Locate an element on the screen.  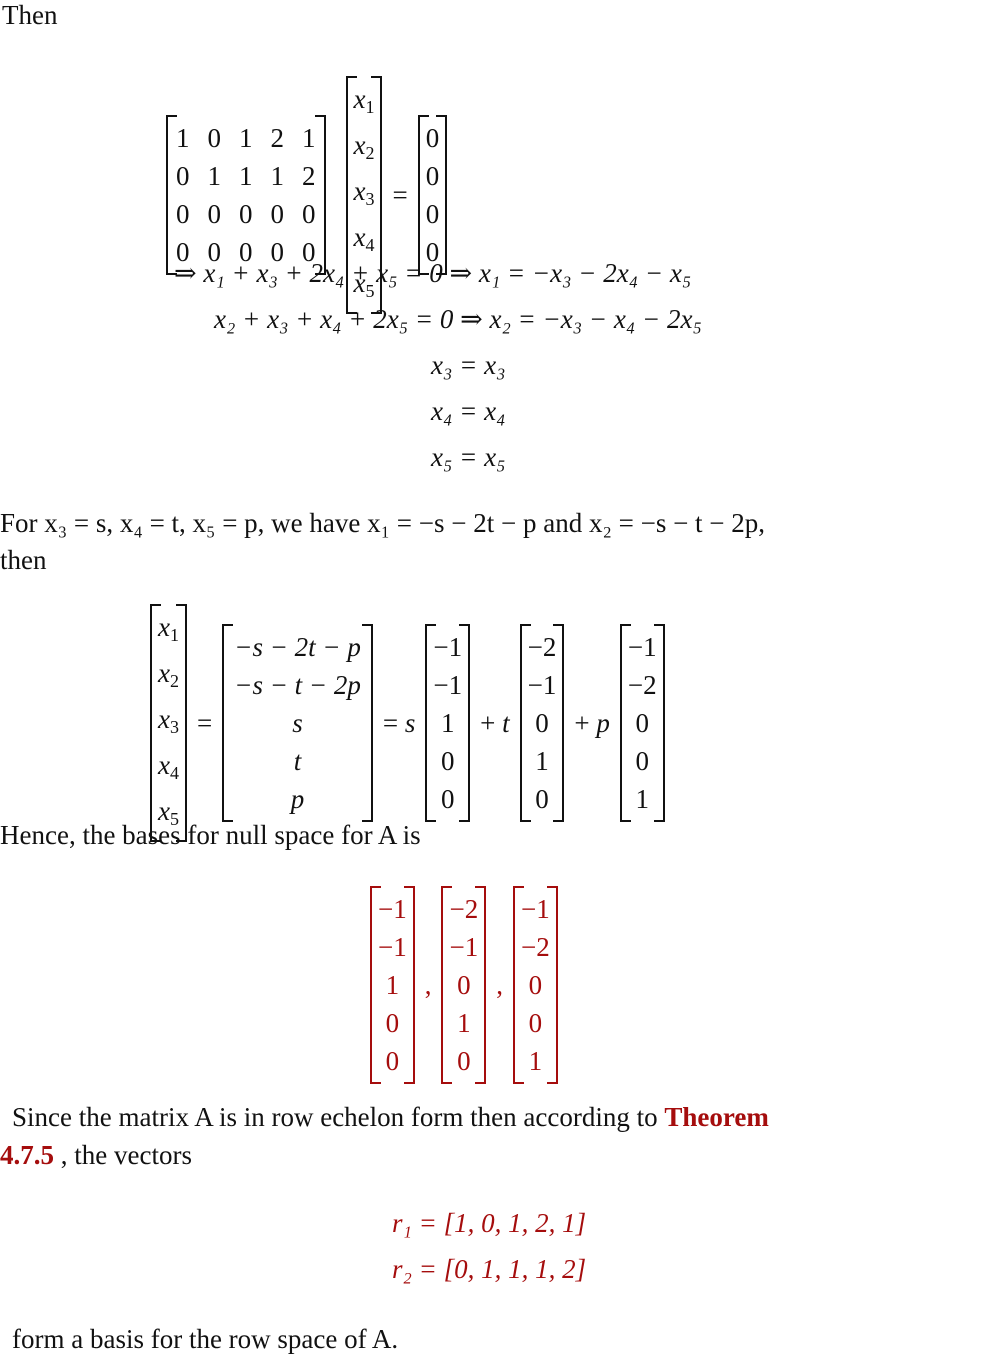
vector-entry: s is located at coordinates (297, 723).